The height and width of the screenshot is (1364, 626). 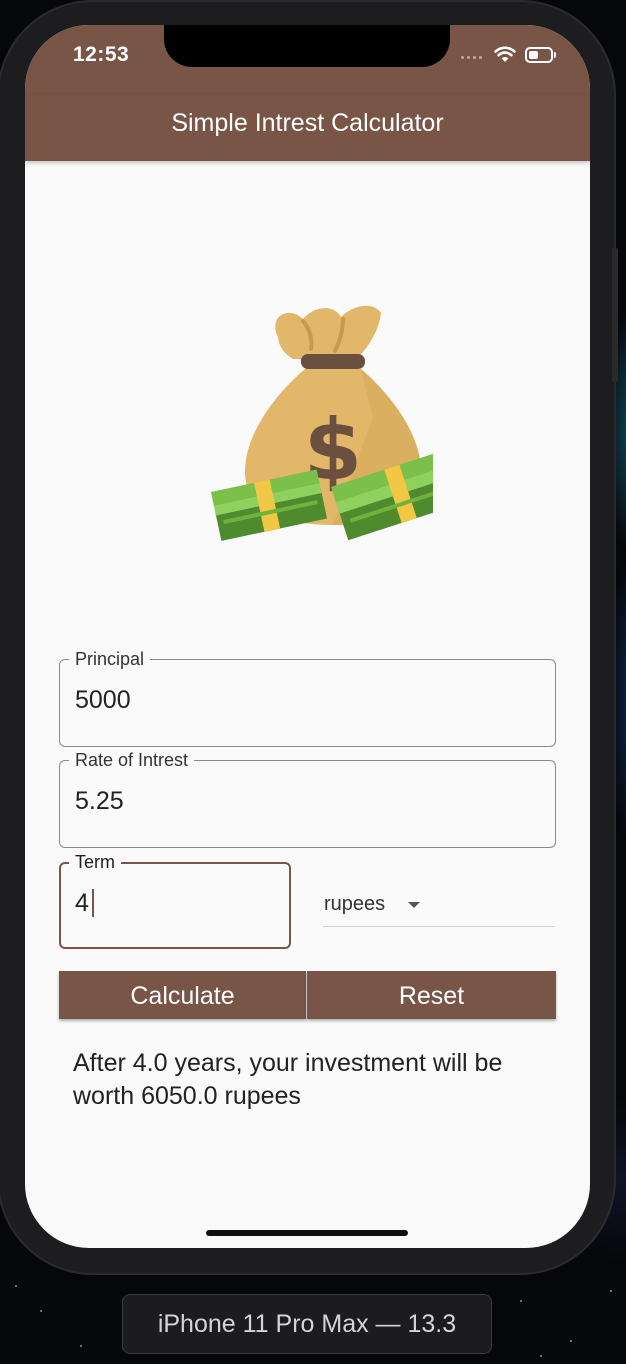 What do you see at coordinates (615, 315) in the screenshot?
I see `side-button` at bounding box center [615, 315].